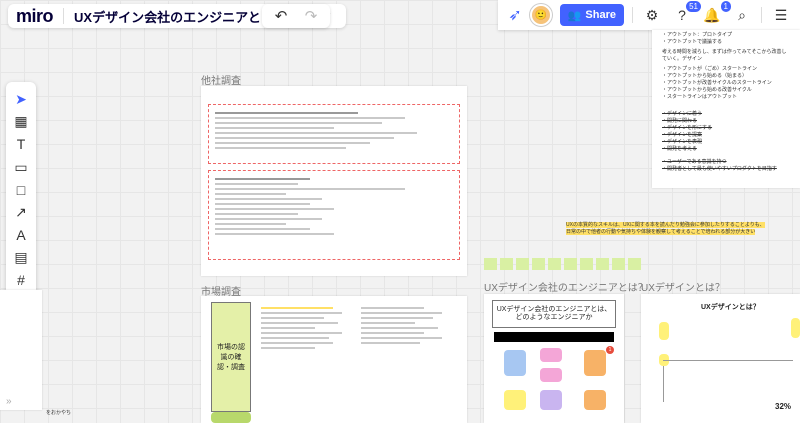 Image resolution: width=800 pixels, height=423 pixels. What do you see at coordinates (679, 149) in the screenshot?
I see `note-line: ・開発を考える` at bounding box center [679, 149].